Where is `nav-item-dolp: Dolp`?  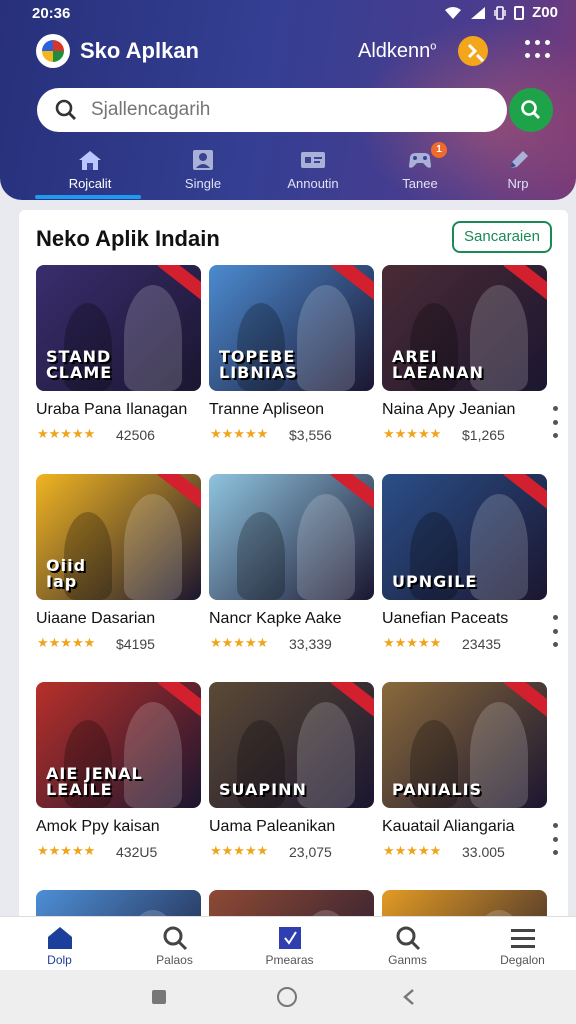 nav-item-dolp: Dolp is located at coordinates (59, 944).